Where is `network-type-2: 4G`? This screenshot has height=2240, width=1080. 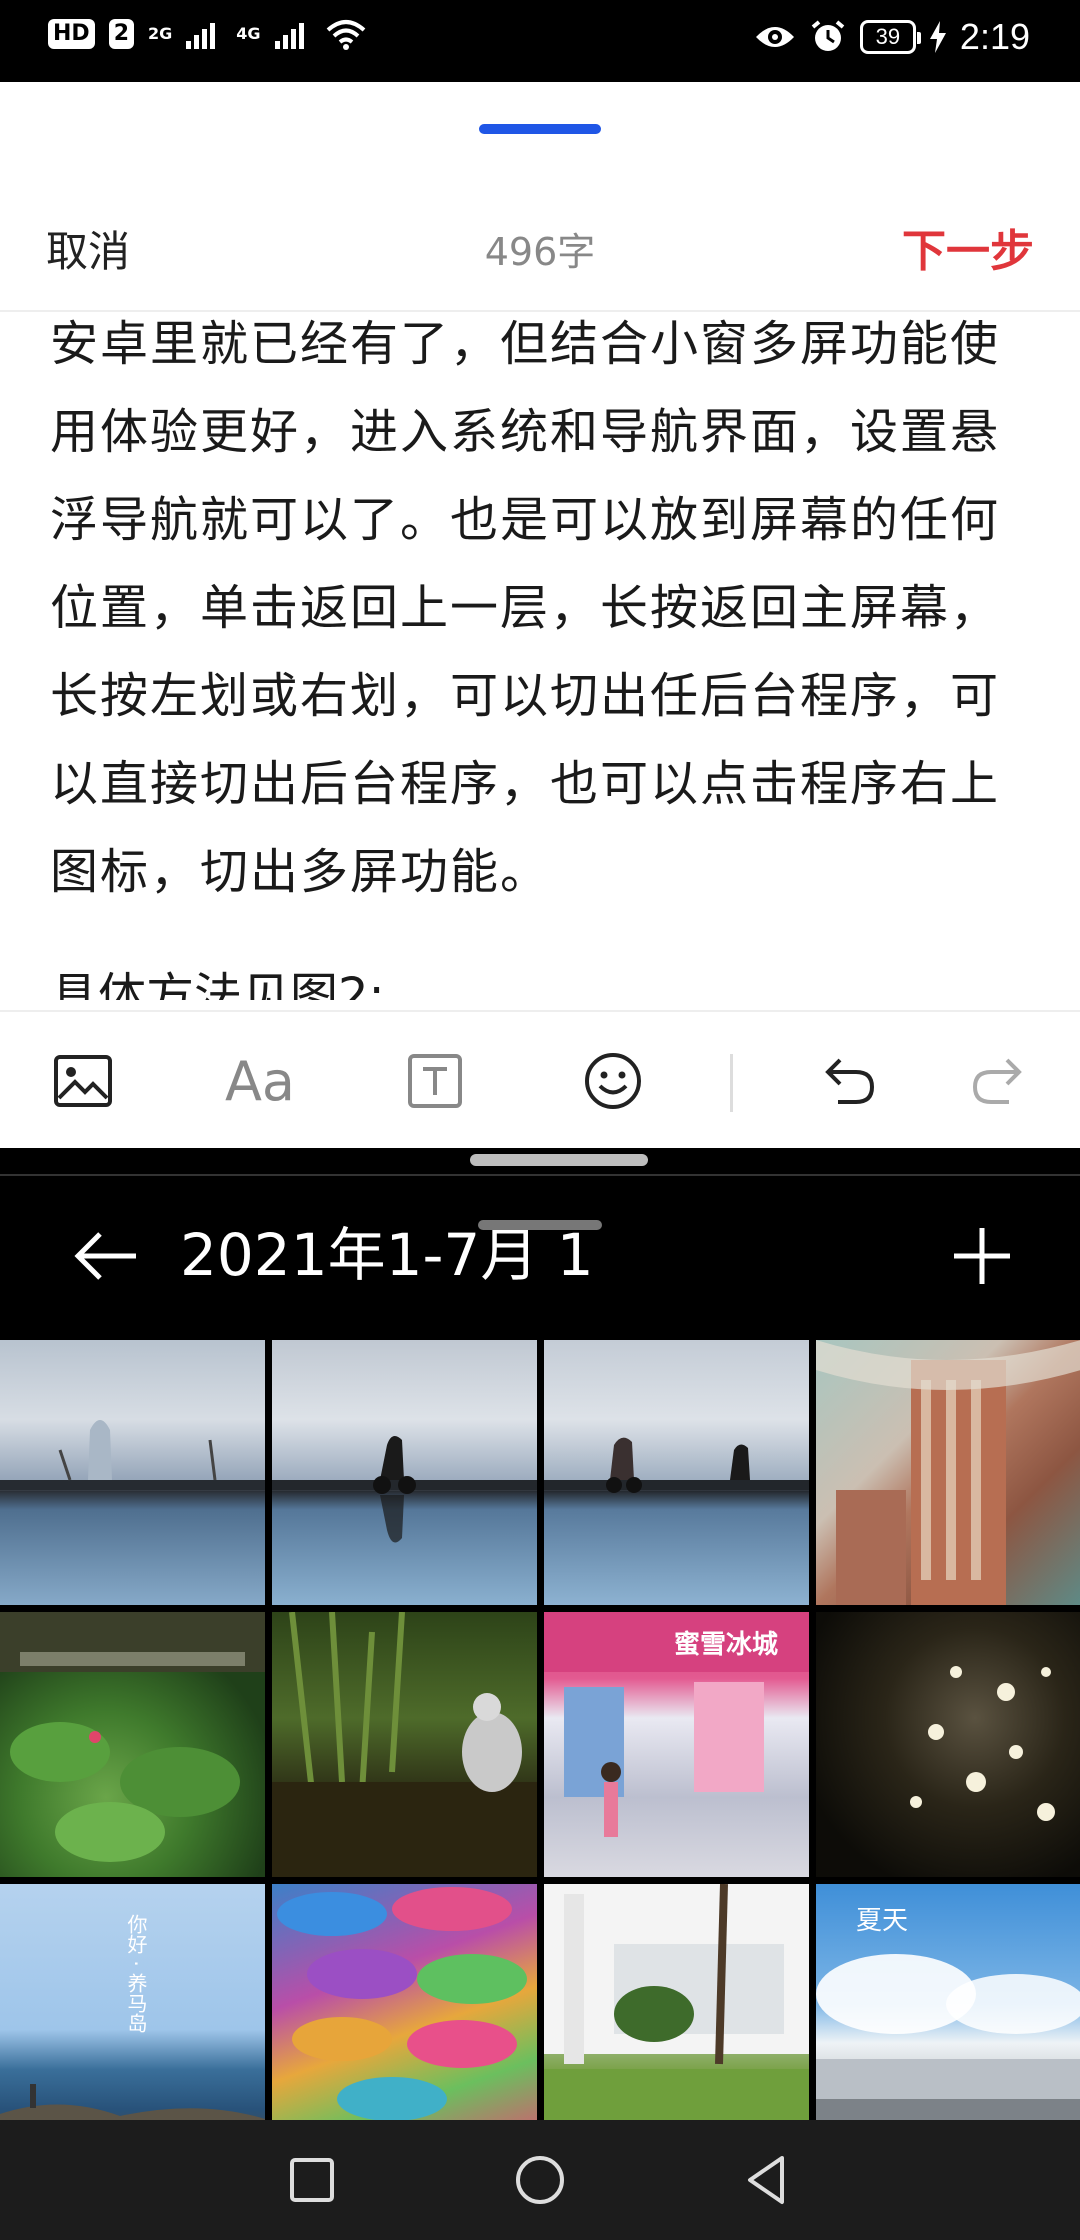 network-type-2: 4G is located at coordinates (248, 33).